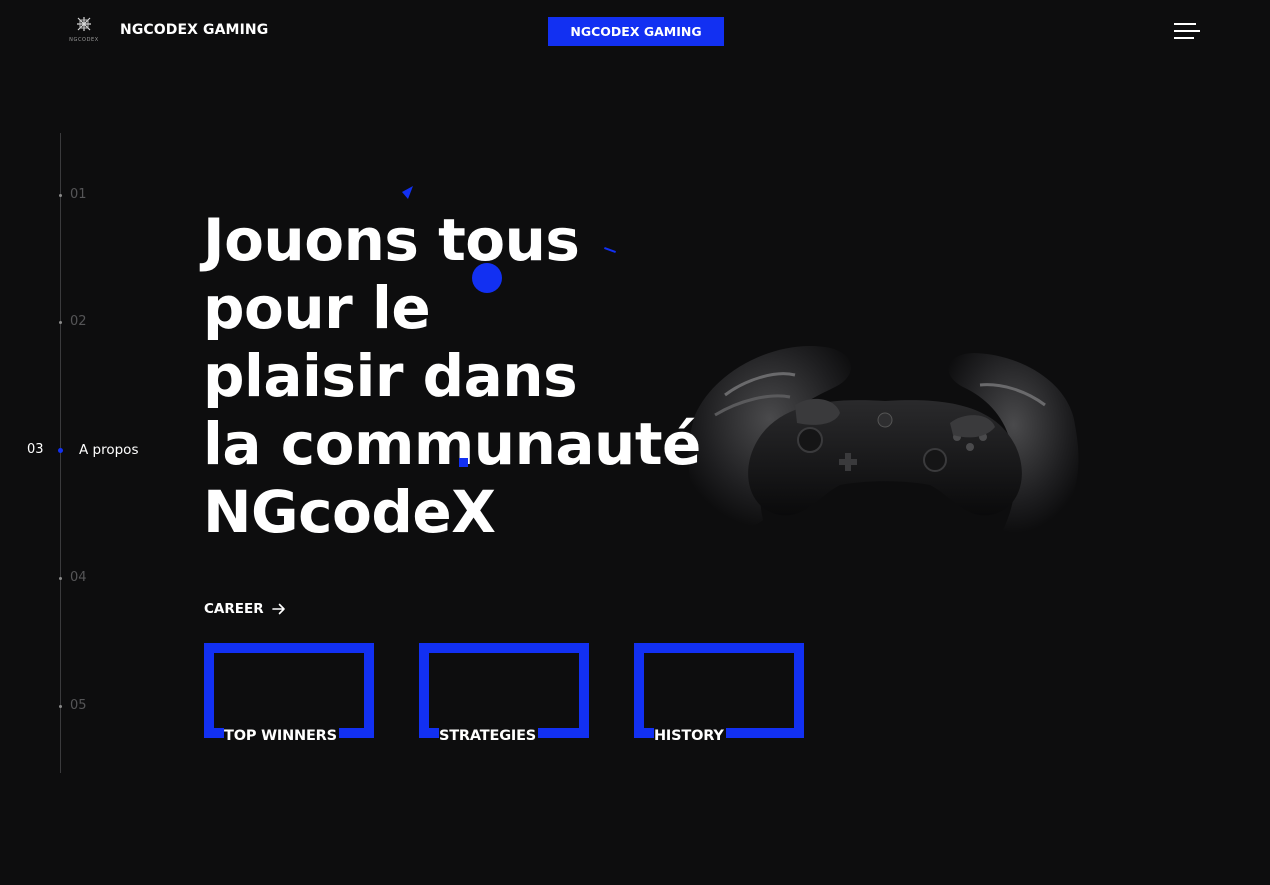 The height and width of the screenshot is (885, 1270). I want to click on logo: NGCODEX, so click(84, 31).